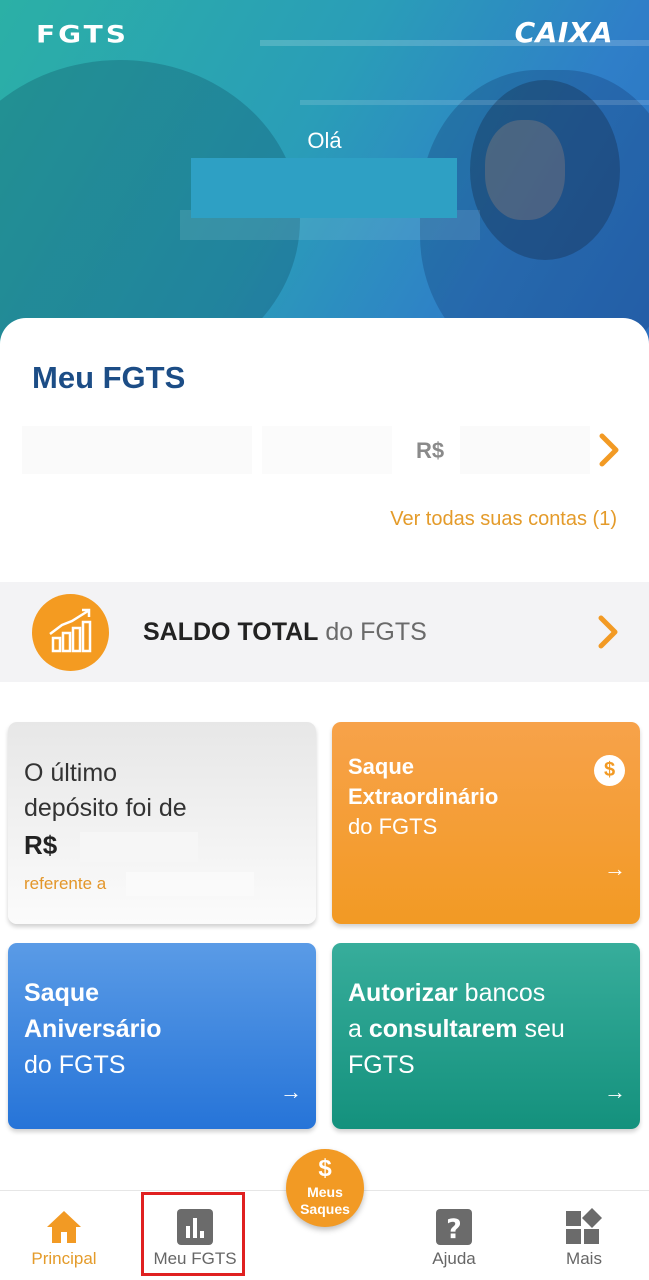 This screenshot has width=649, height=1280. What do you see at coordinates (381, 1065) in the screenshot?
I see `autorizar-line: FGTS` at bounding box center [381, 1065].